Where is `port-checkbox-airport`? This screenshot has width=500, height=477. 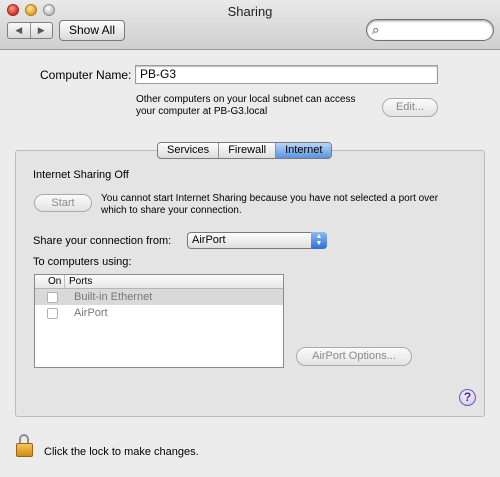
port-checkbox-airport is located at coordinates (52, 313).